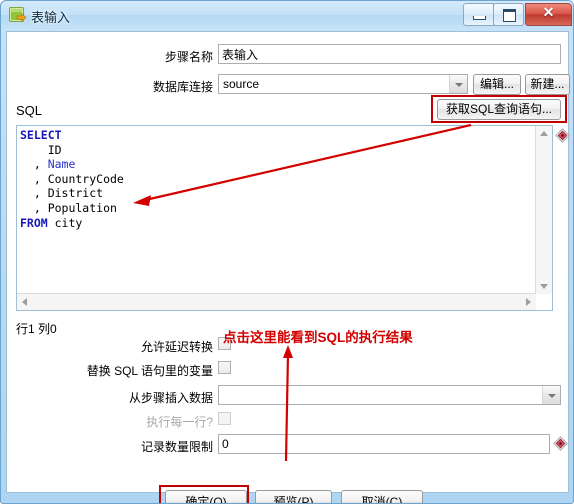 Image resolution: width=574 pixels, height=504 pixels. I want to click on sql-editor-vertical-scrollbar, so click(543, 210).